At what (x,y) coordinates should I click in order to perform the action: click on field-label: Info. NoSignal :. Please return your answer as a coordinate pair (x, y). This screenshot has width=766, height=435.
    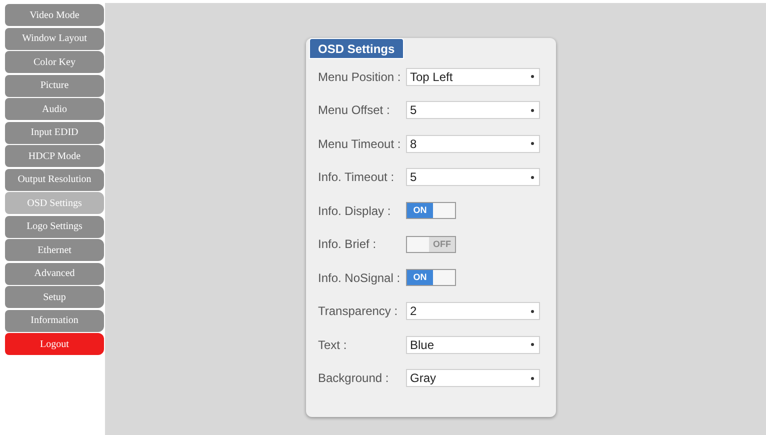
    Looking at the image, I should click on (360, 278).